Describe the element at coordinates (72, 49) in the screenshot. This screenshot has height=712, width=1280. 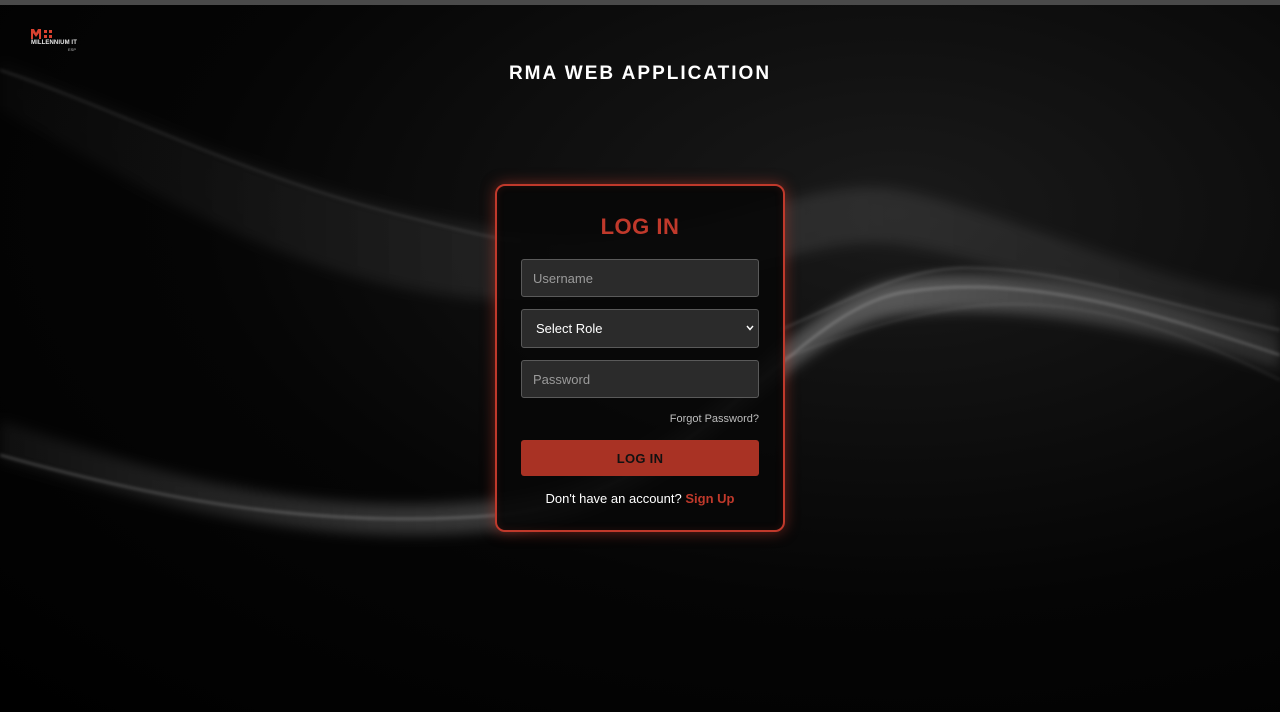
I see `logo-sub-text: ESP` at that location.